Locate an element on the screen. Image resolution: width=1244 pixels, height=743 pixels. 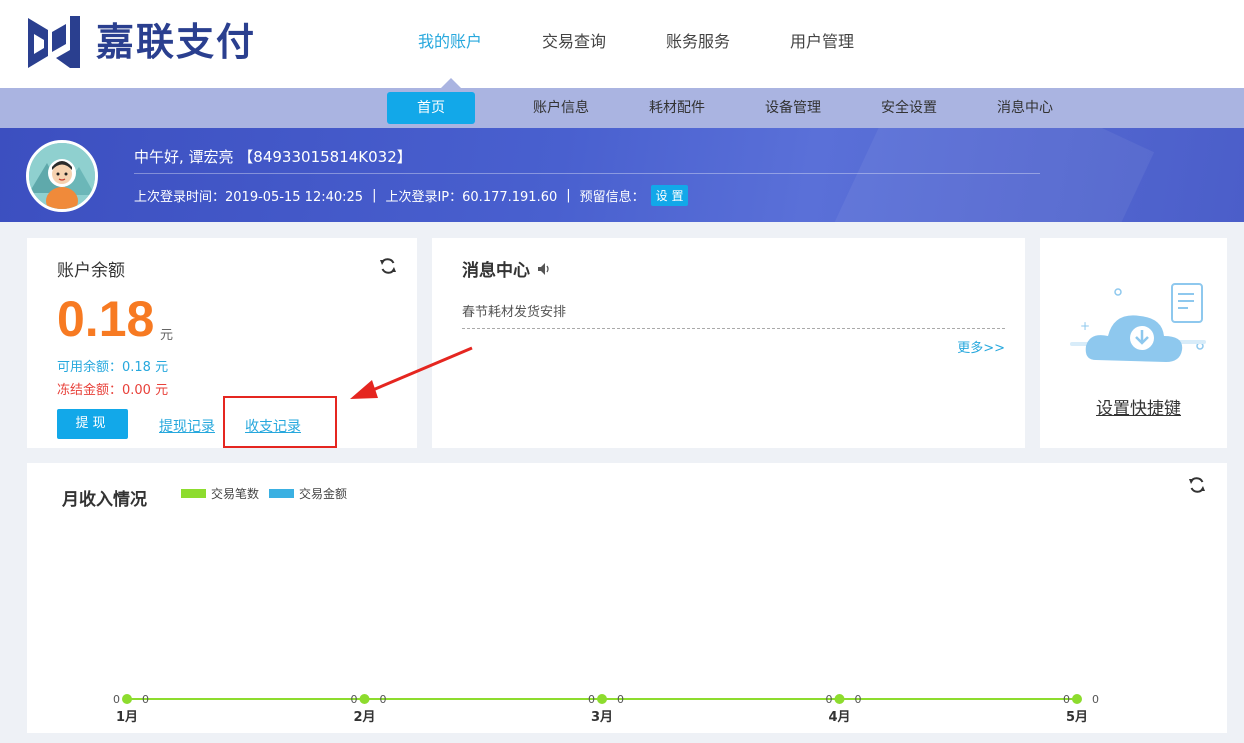
topnav-accounting-service: 账务服务 is located at coordinates (698, 42).